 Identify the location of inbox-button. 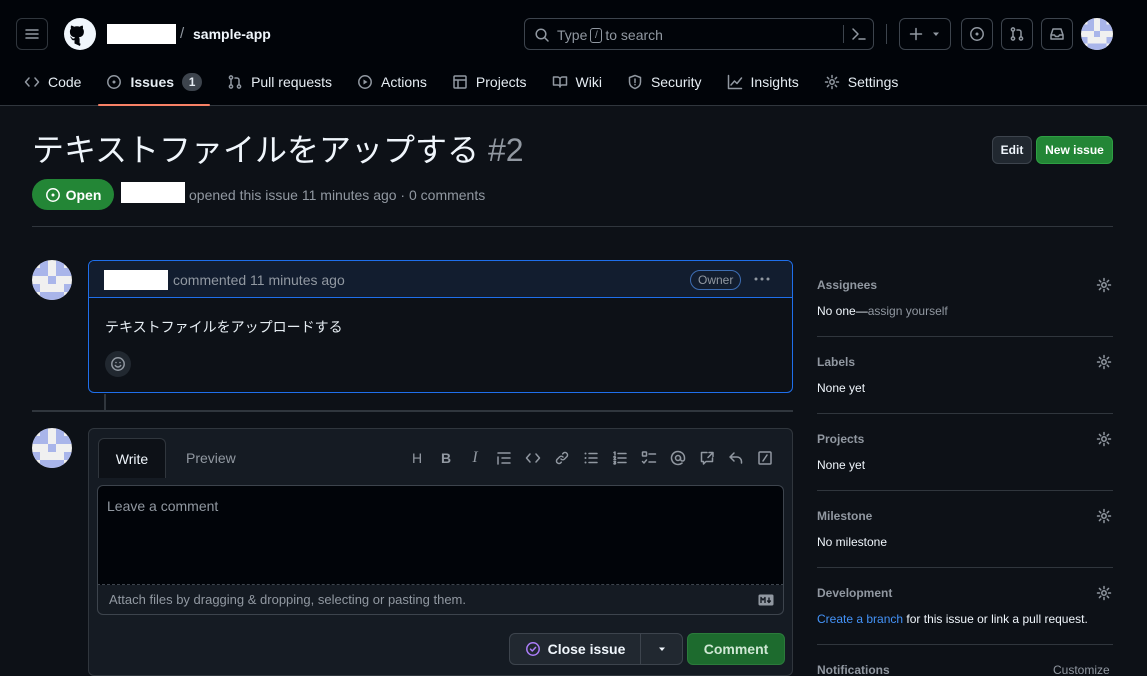
(1057, 34).